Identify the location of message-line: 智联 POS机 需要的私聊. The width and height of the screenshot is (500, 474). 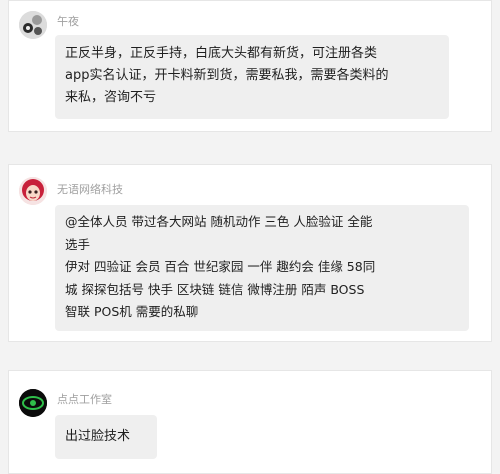
(132, 311).